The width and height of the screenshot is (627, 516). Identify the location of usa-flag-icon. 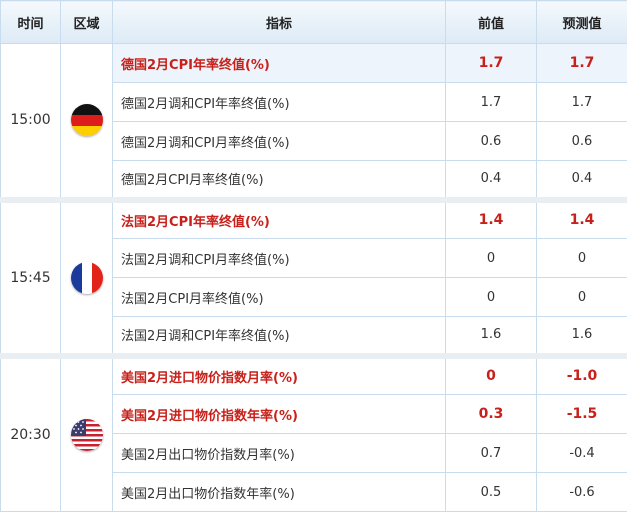
(86, 434).